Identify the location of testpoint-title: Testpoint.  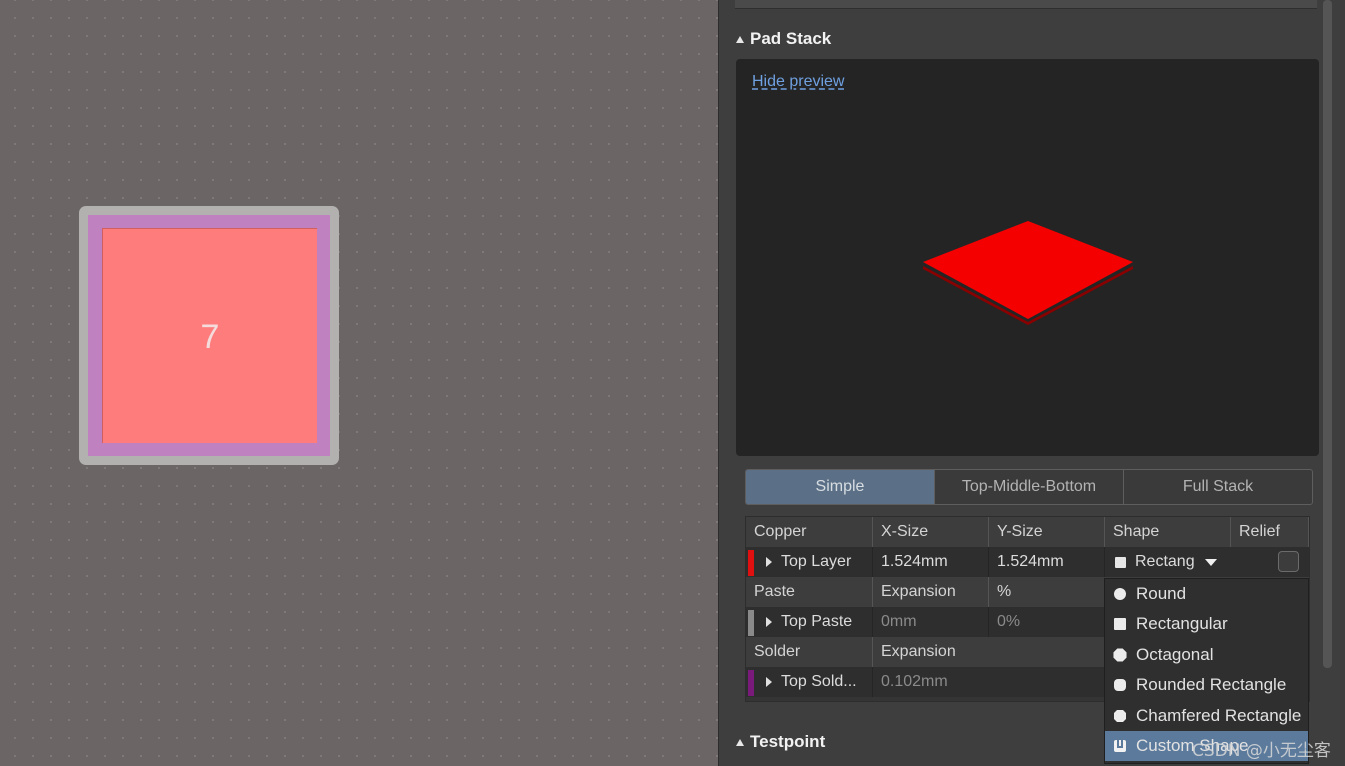
(788, 741).